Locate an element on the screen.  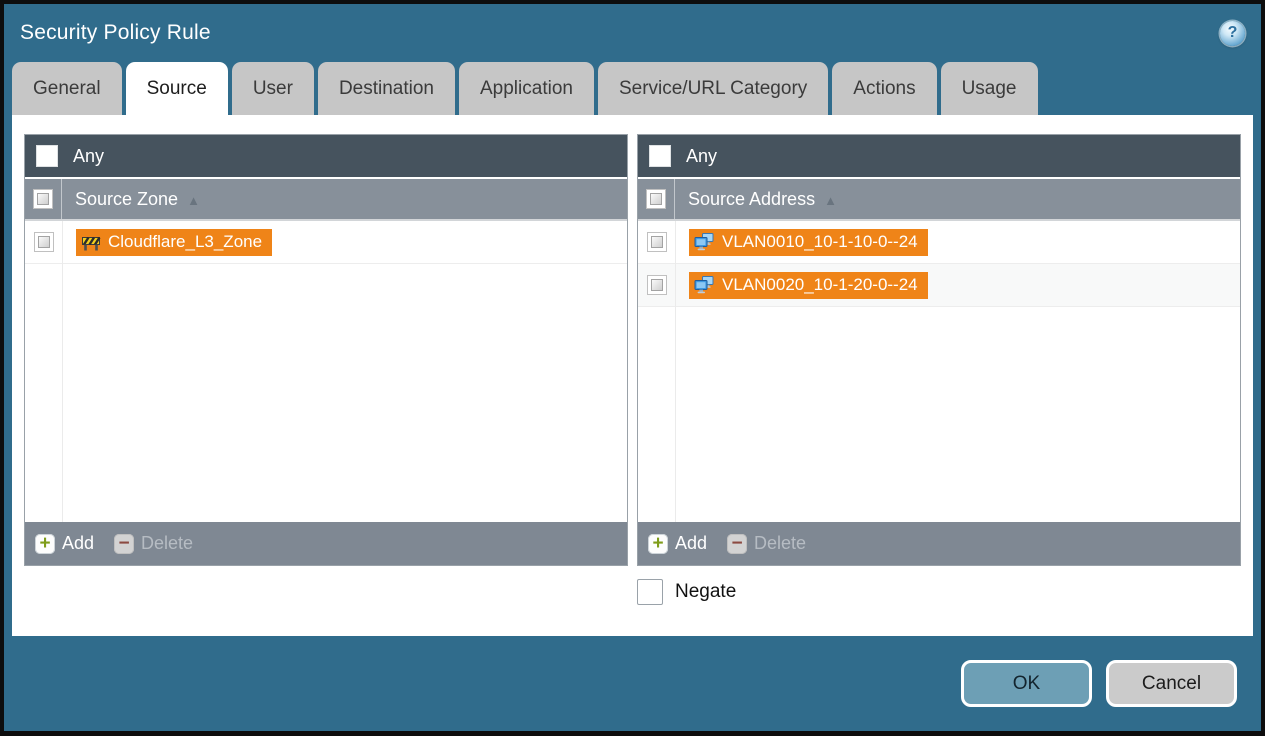
tab-destination: Destination is located at coordinates (386, 88).